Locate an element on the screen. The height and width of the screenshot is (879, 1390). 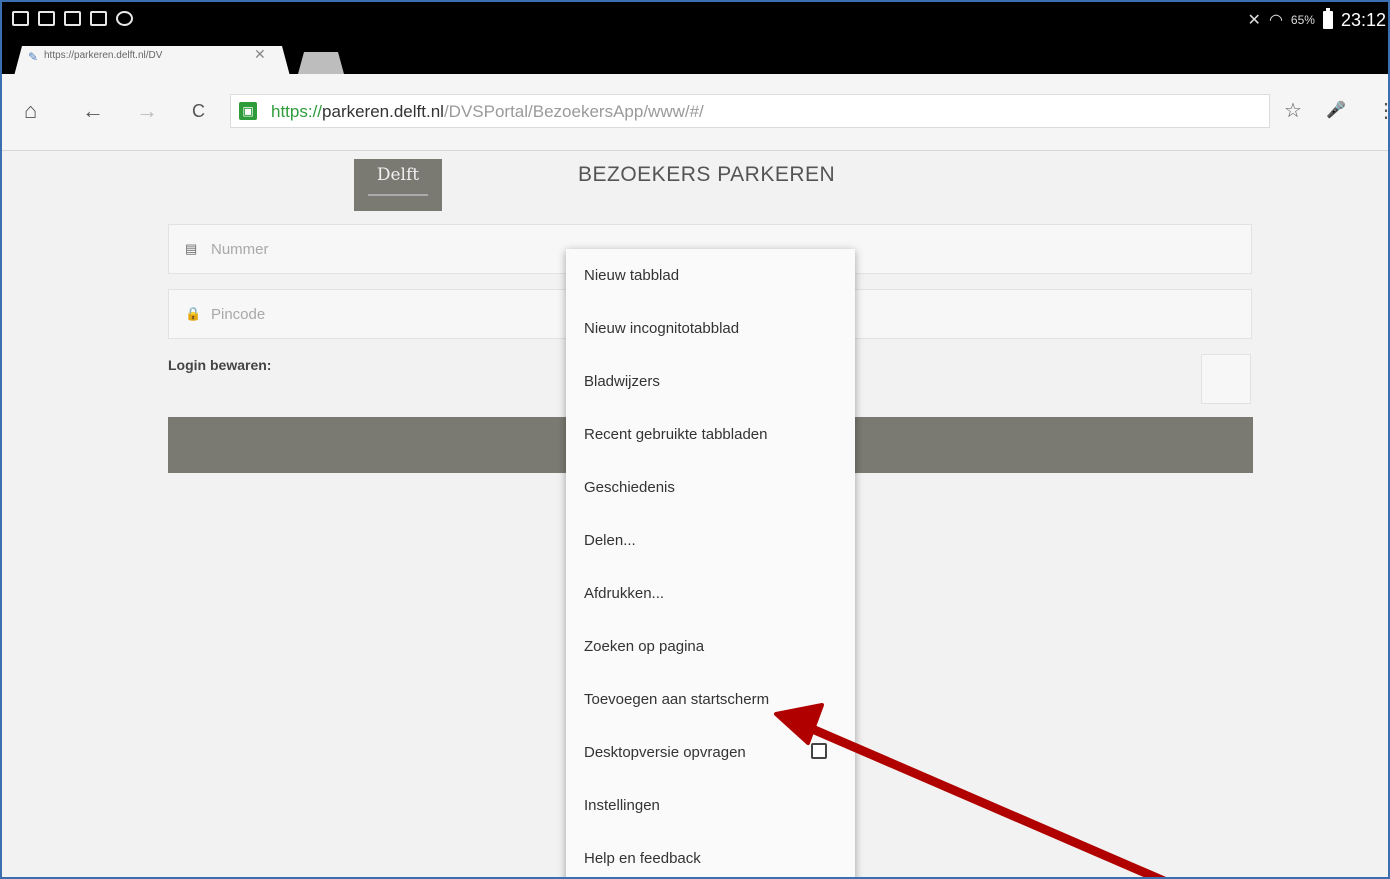
favicon-icon: ✎ is located at coordinates (33, 57).